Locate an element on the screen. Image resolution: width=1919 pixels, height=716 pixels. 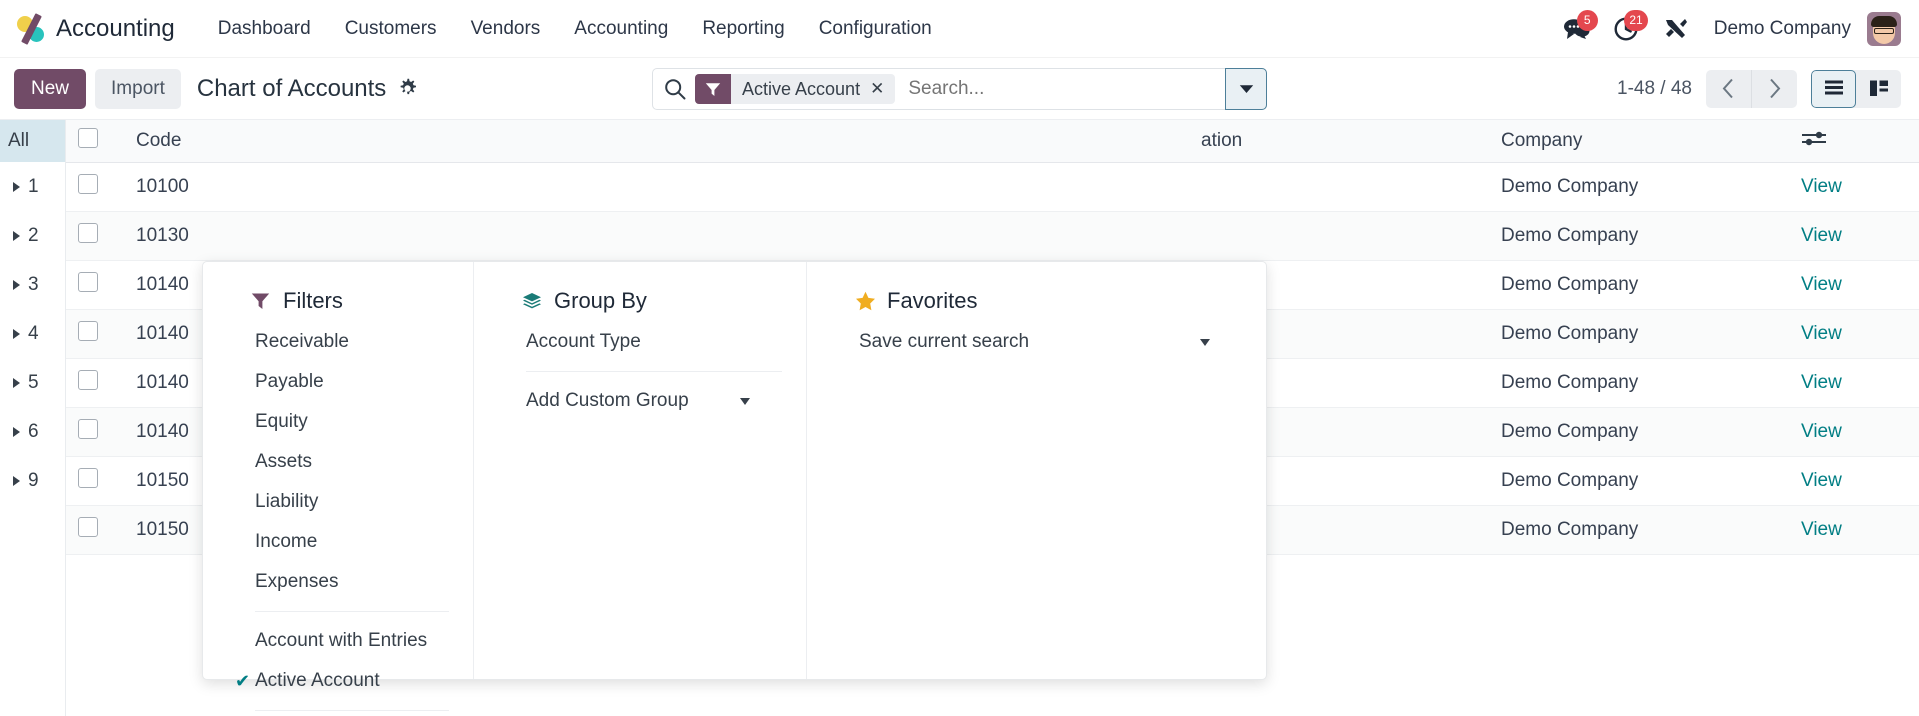
menu-item-accounting: Accounting is located at coordinates (621, 29).